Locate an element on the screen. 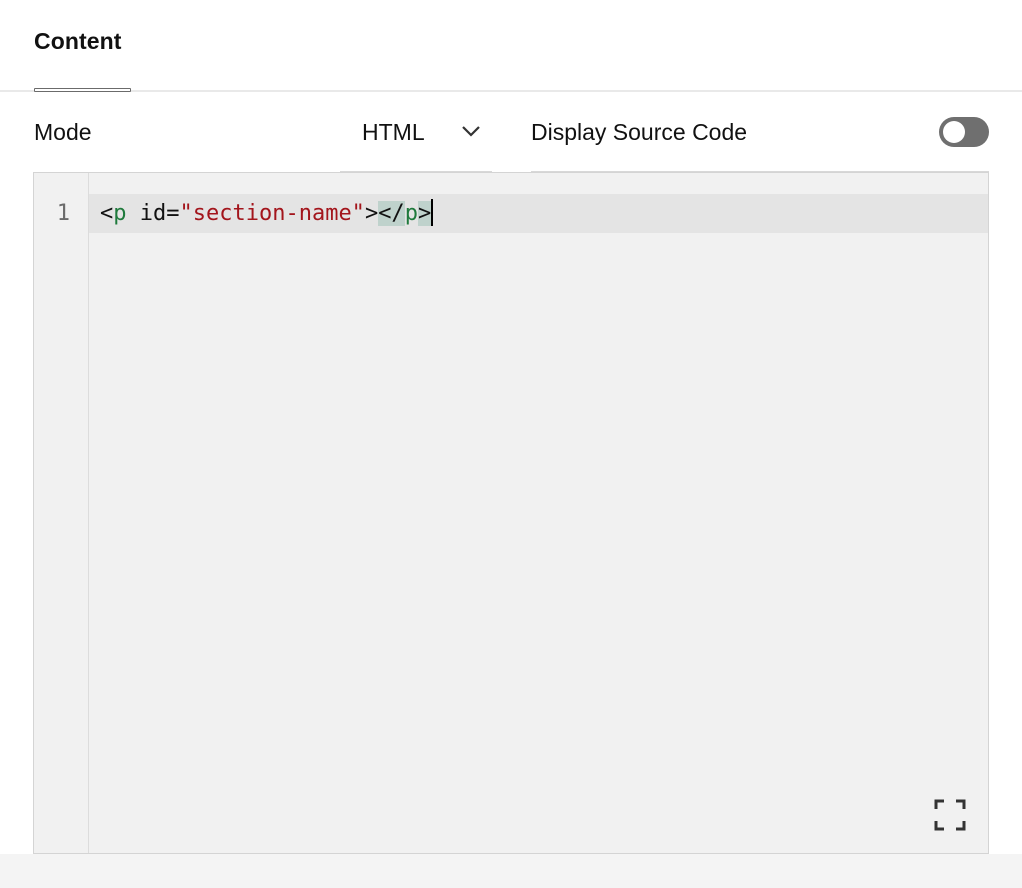 Image resolution: width=1022 pixels, height=888 pixels. mode-label: Mode is located at coordinates (63, 132).